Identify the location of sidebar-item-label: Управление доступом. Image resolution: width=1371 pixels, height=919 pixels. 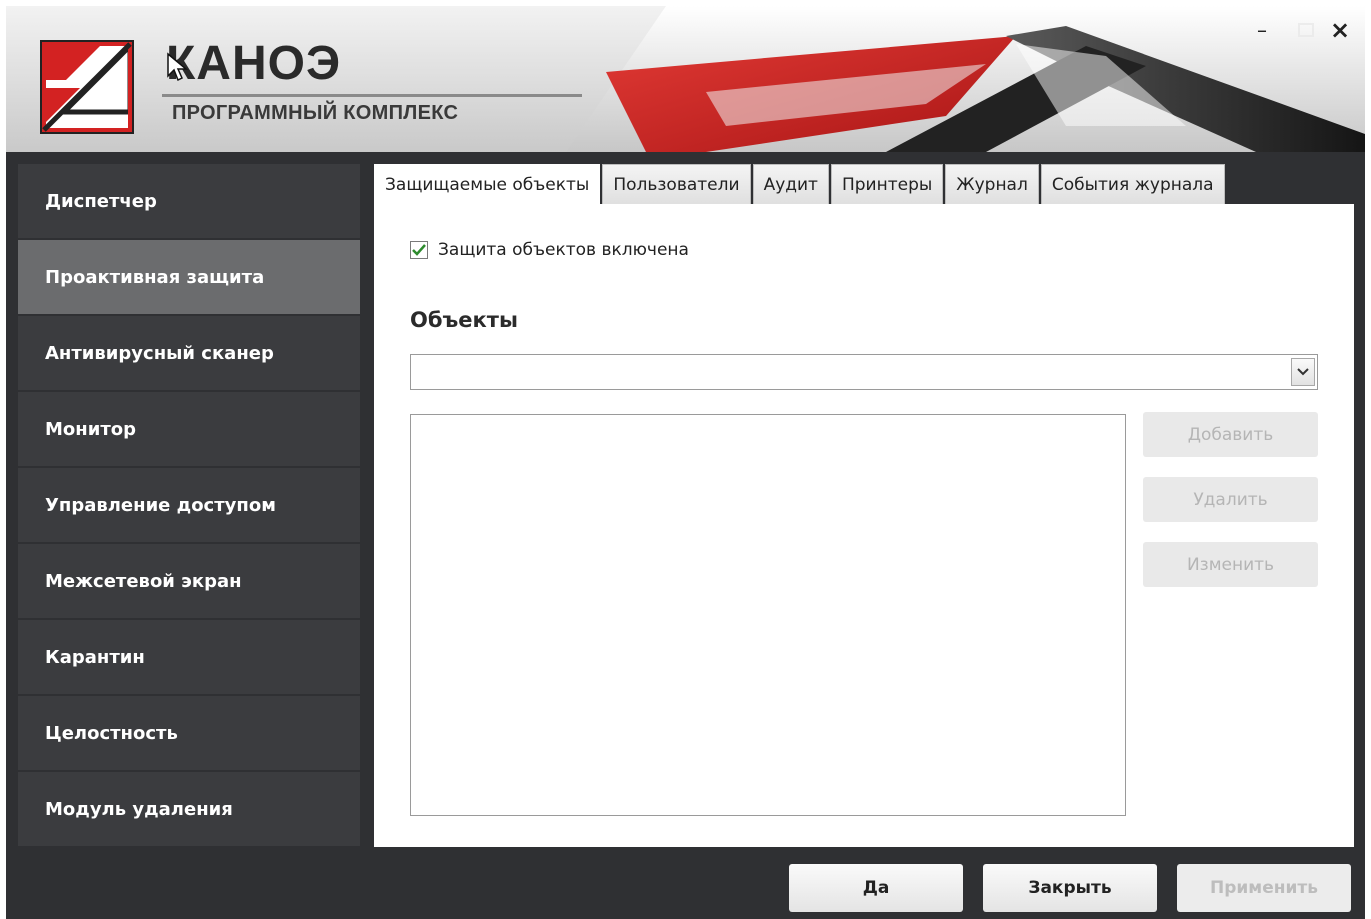
(160, 505).